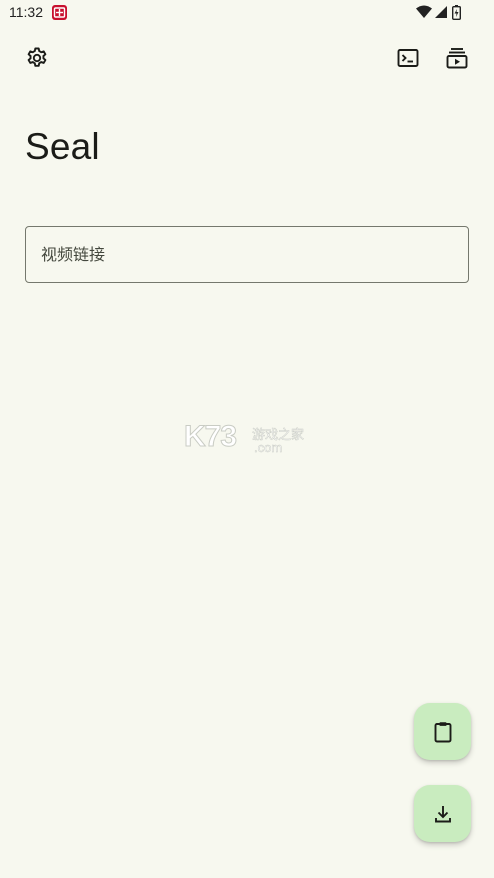 The width and height of the screenshot is (494, 878). I want to click on terminal-button, so click(408, 58).